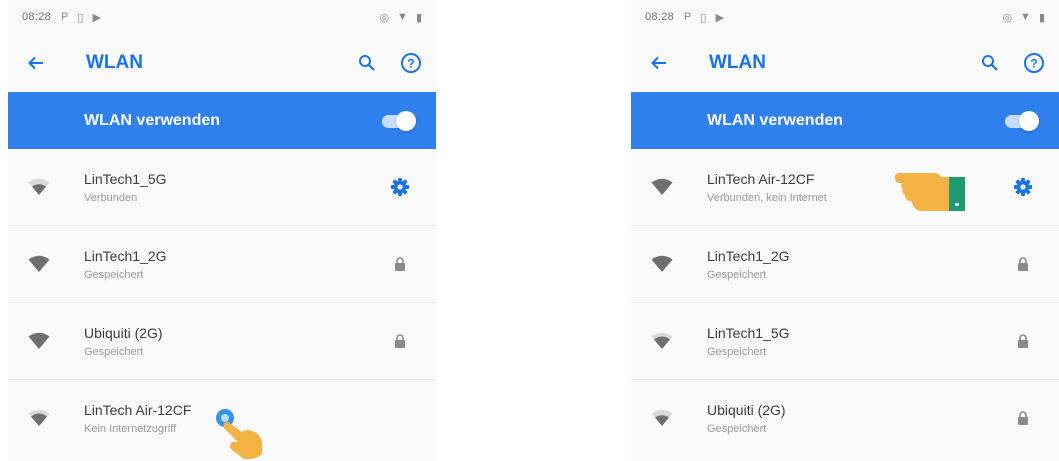  I want to click on tap-hand-icon, so click(239, 431).